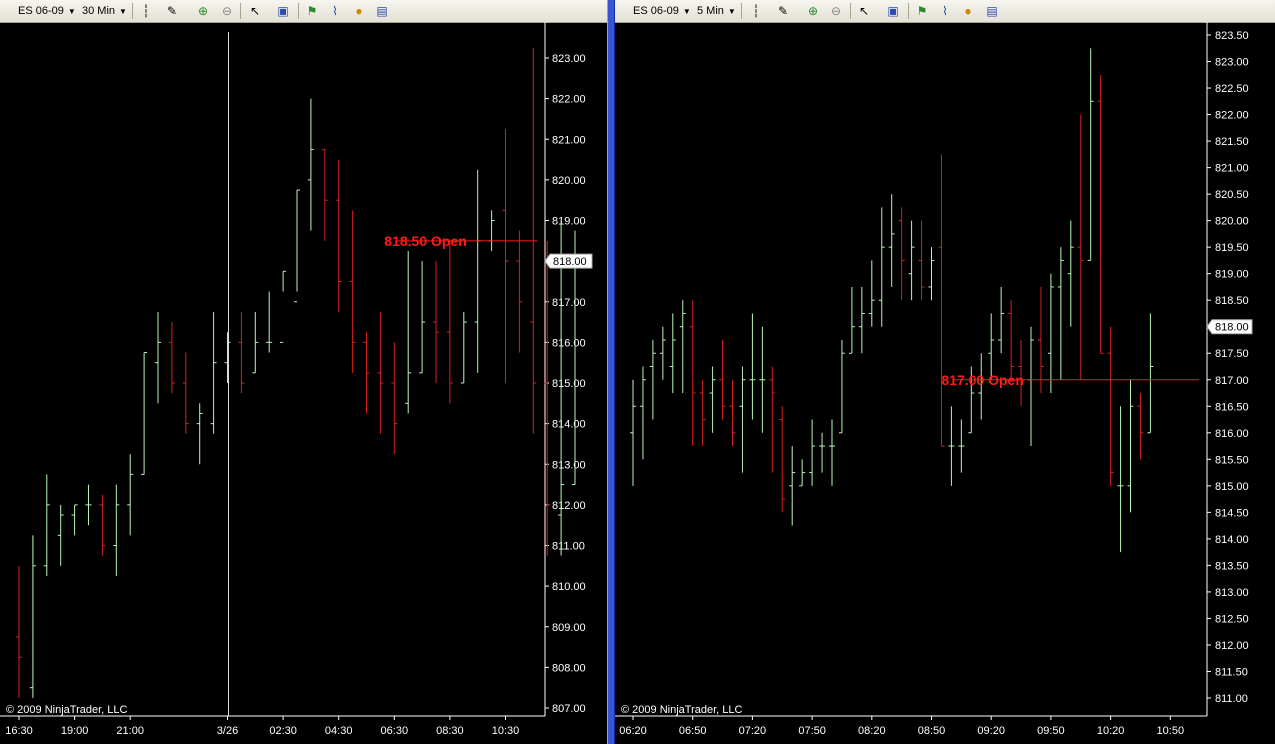 Image resolution: width=1275 pixels, height=744 pixels. Describe the element at coordinates (611, 372) in the screenshot. I see `panel-divider` at that location.